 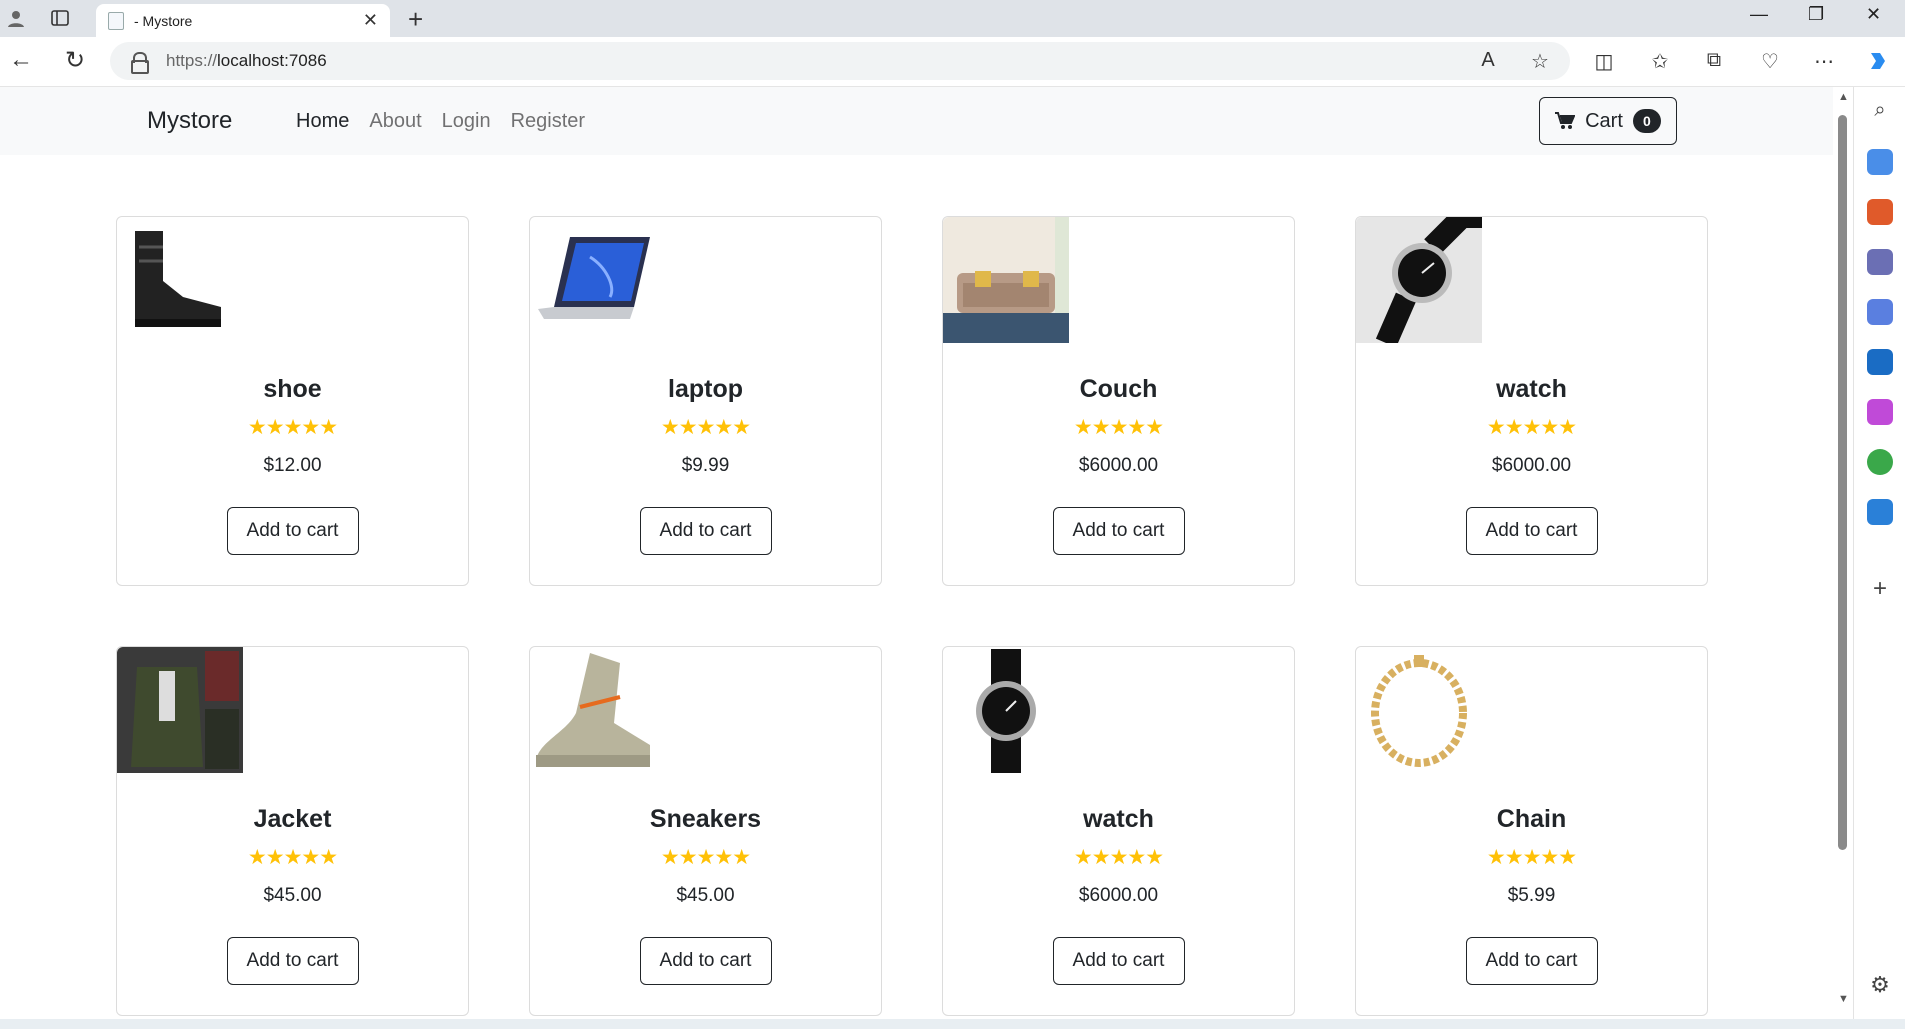 I want to click on copilot-icon, so click(x=1878, y=64).